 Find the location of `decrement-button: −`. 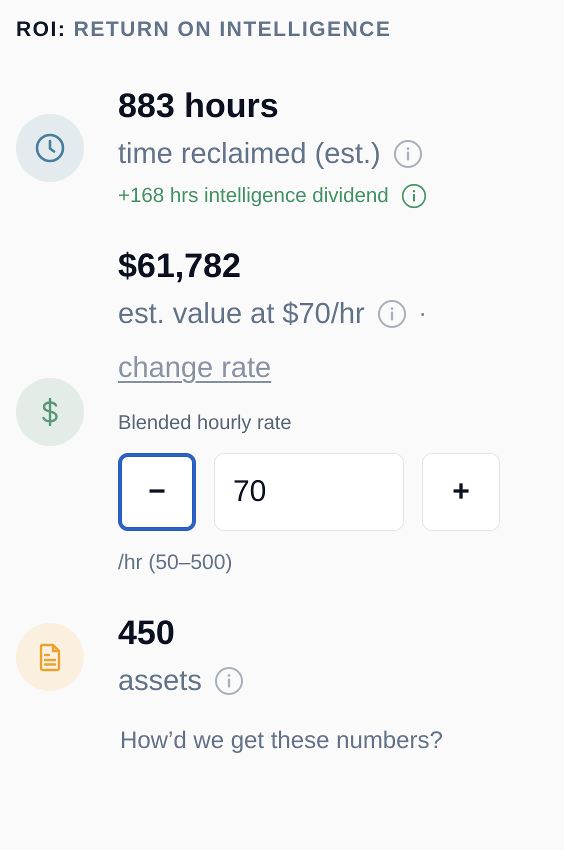

decrement-button: − is located at coordinates (157, 492).